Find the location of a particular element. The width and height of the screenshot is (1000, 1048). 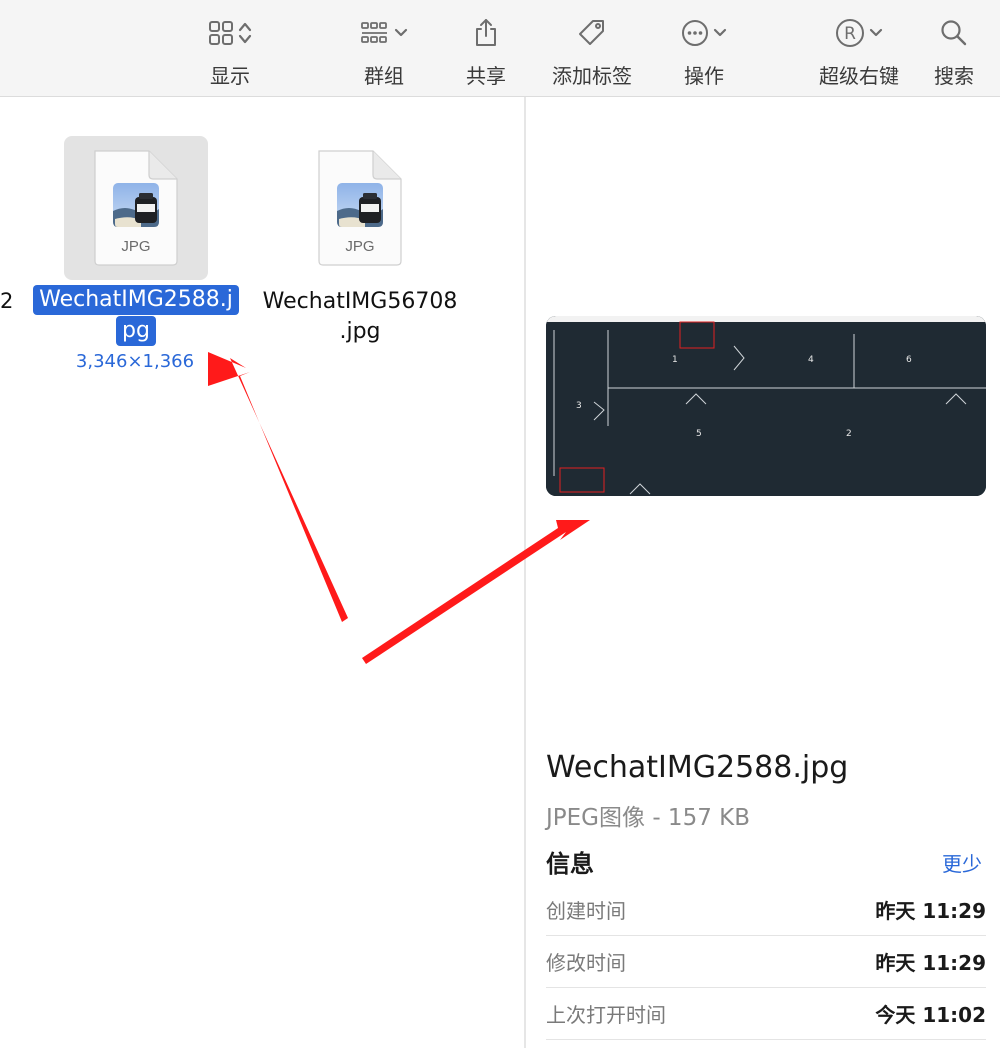

registered-icon: R is located at coordinates (859, 33).